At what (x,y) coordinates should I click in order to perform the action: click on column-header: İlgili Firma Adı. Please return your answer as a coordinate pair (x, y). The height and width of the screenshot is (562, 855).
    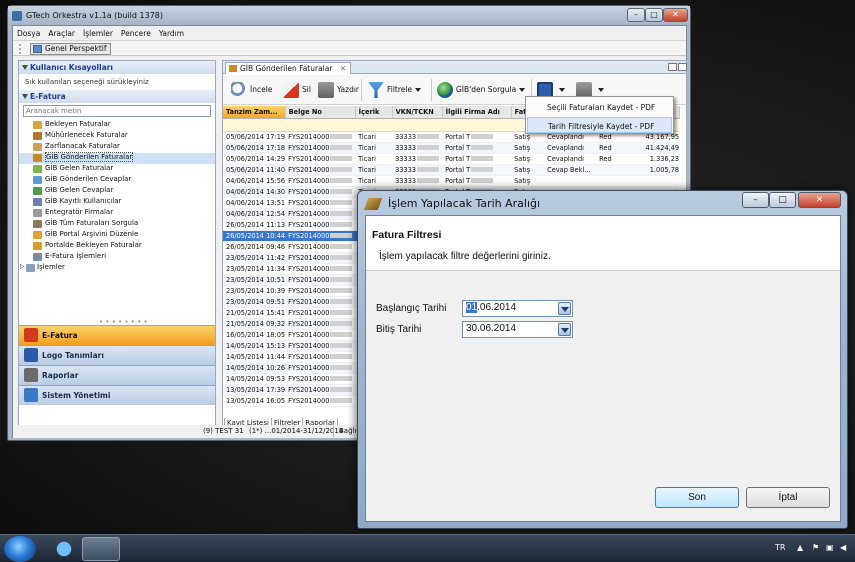
    Looking at the image, I should click on (477, 112).